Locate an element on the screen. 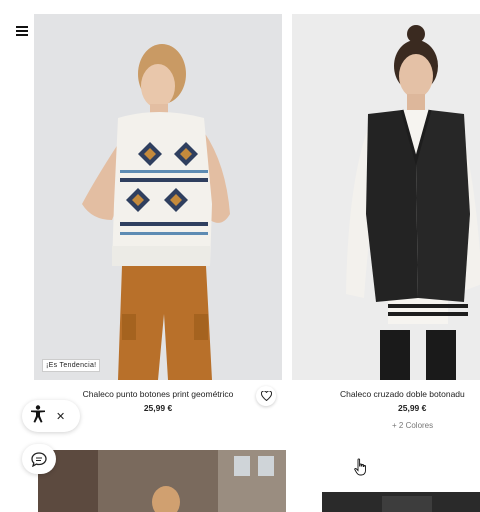 The width and height of the screenshot is (480, 512). product-price: 25,99 € is located at coordinates (412, 408).